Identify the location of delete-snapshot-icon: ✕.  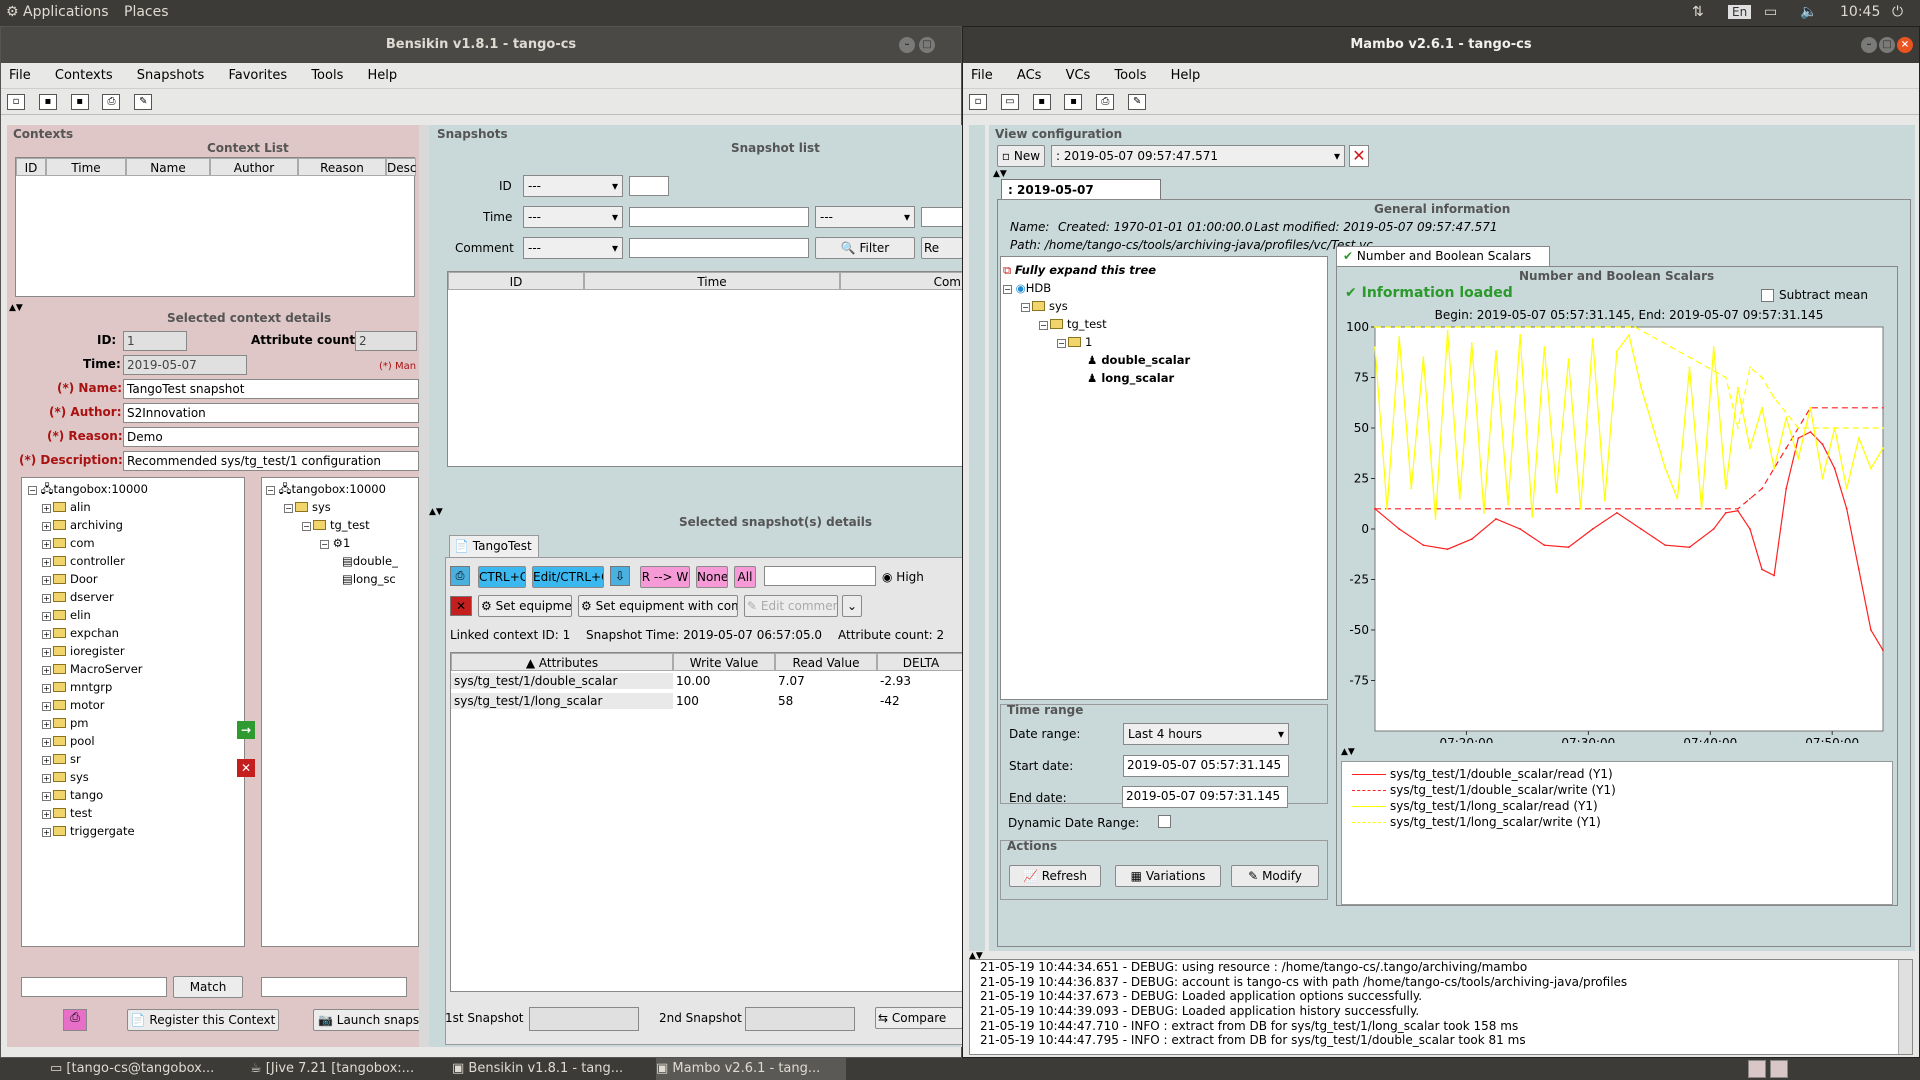
(461, 606).